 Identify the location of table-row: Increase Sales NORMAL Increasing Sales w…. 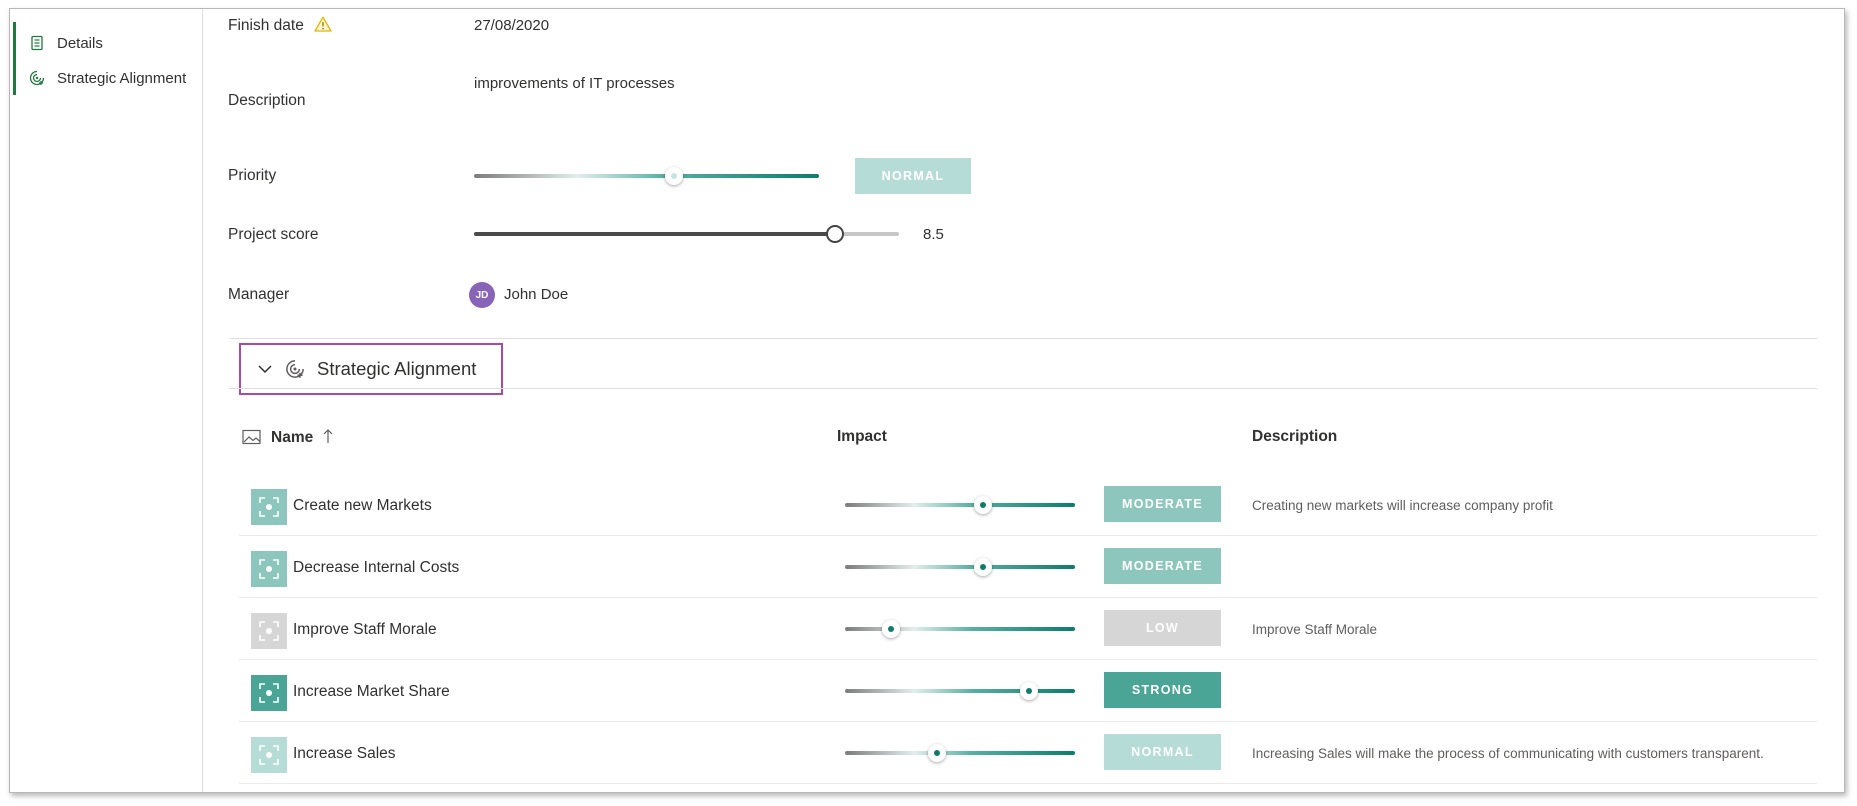
(1028, 753).